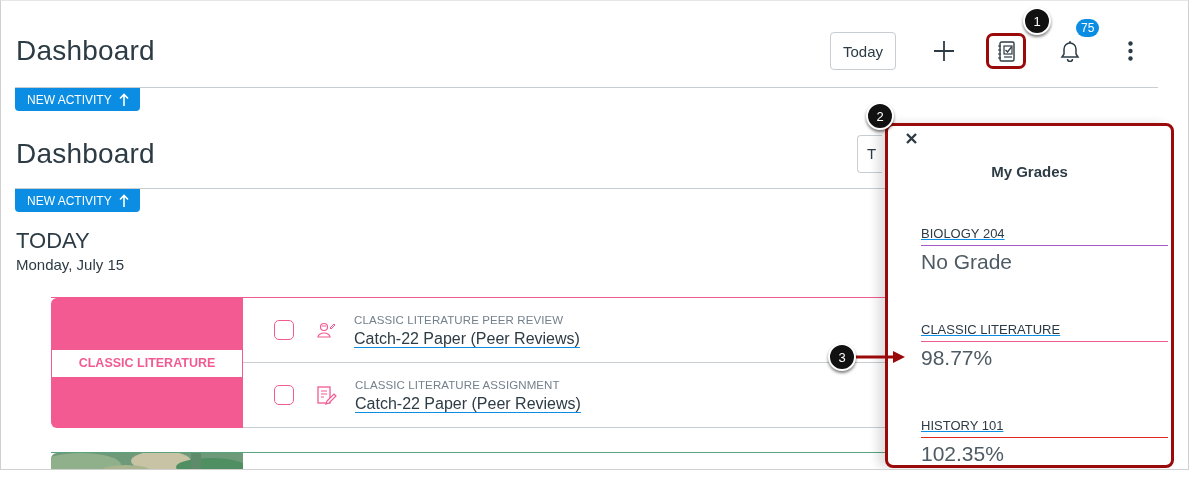  What do you see at coordinates (326, 330) in the screenshot?
I see `people-pencil-icon` at bounding box center [326, 330].